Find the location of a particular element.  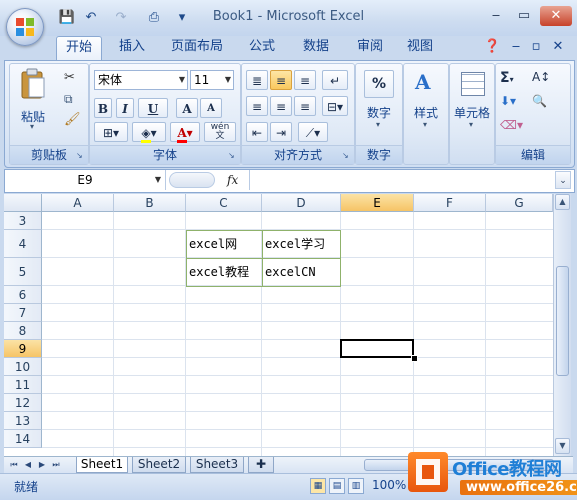

styles-button: A 样式 ▾ is located at coordinates (426, 103).